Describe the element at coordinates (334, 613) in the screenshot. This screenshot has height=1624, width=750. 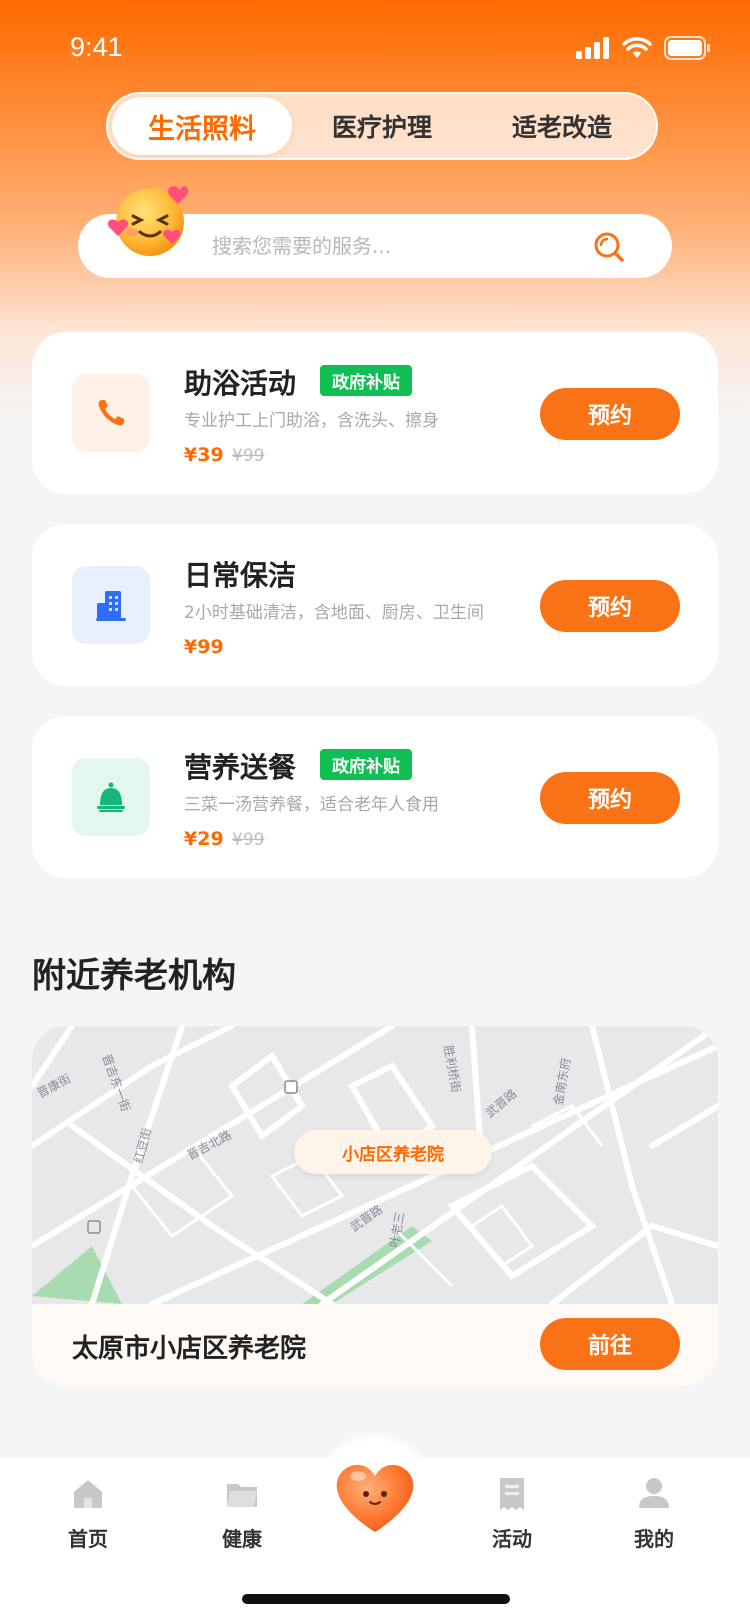
I see `service-description: 2小时基础清洁，含地面、厨房、卫生间` at that location.